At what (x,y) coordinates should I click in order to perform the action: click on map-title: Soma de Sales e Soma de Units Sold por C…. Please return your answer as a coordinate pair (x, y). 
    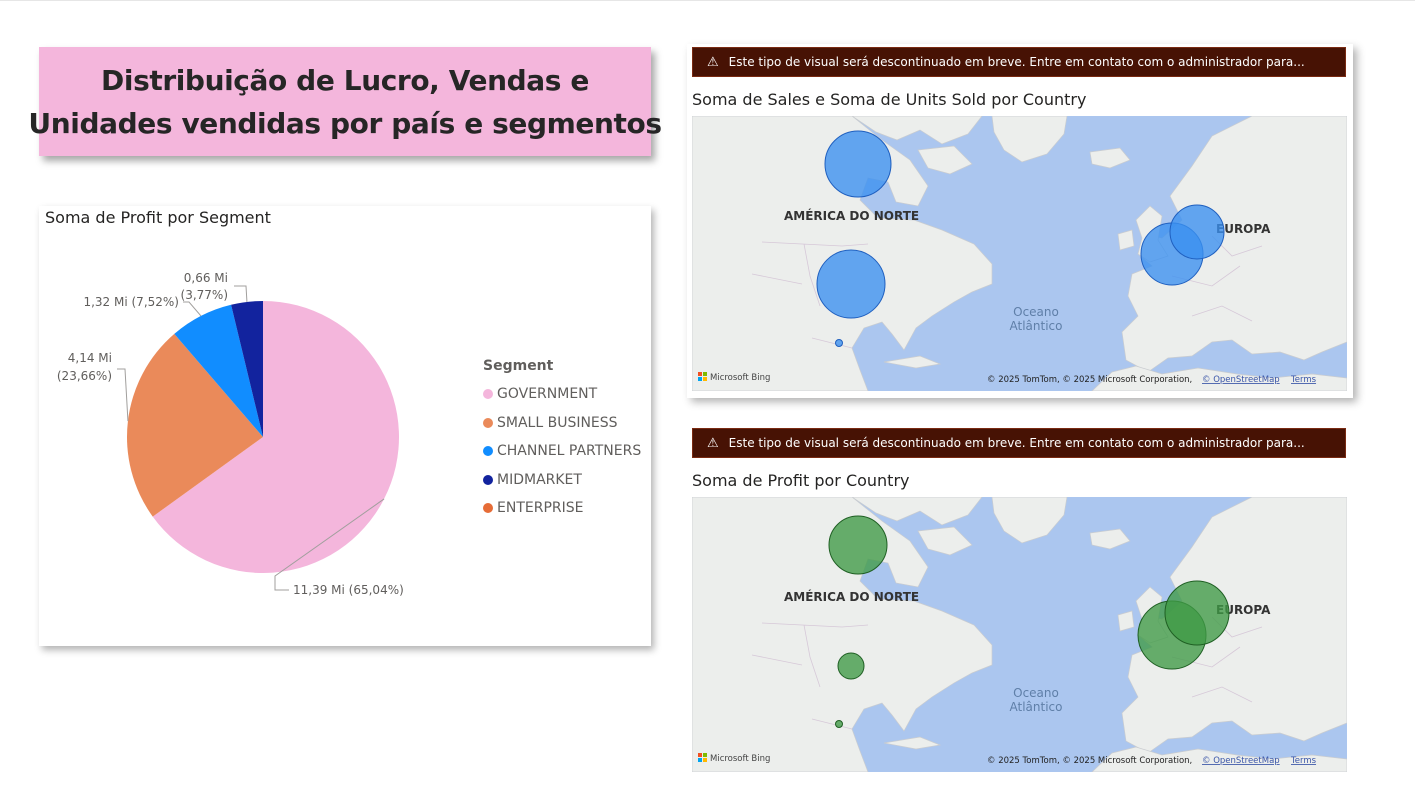
    Looking at the image, I should click on (889, 99).